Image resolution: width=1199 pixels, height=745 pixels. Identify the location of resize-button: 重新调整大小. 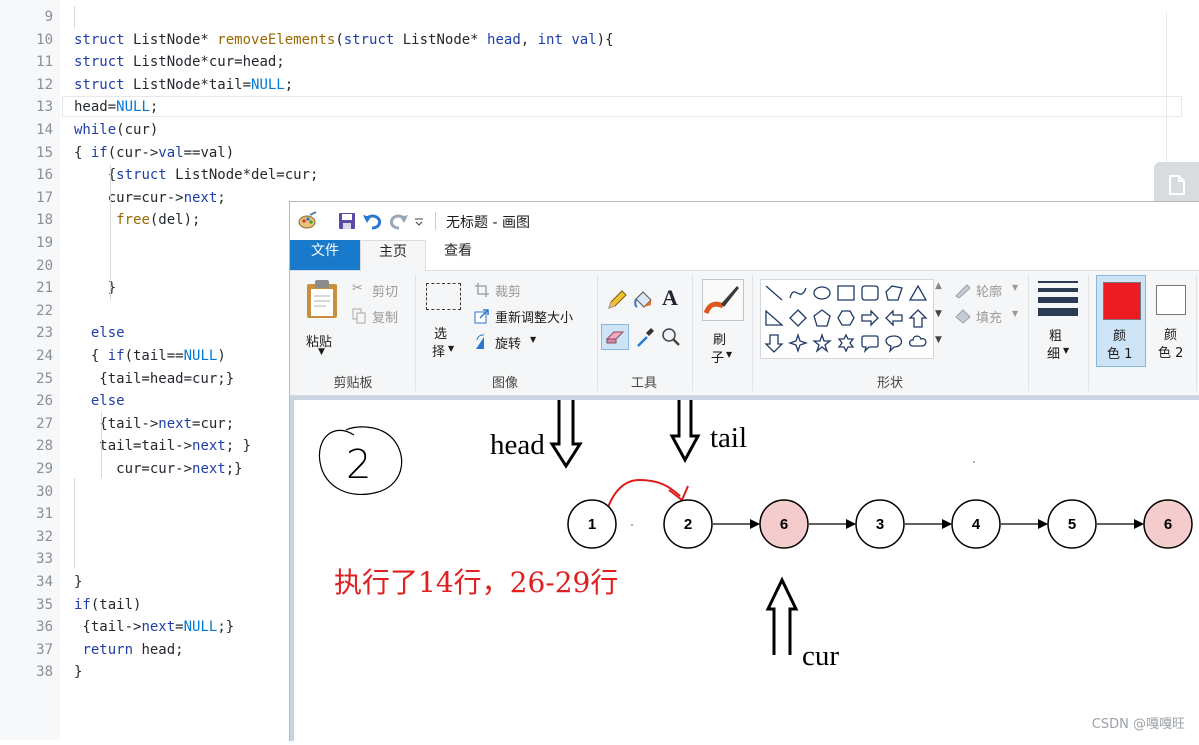
(534, 317).